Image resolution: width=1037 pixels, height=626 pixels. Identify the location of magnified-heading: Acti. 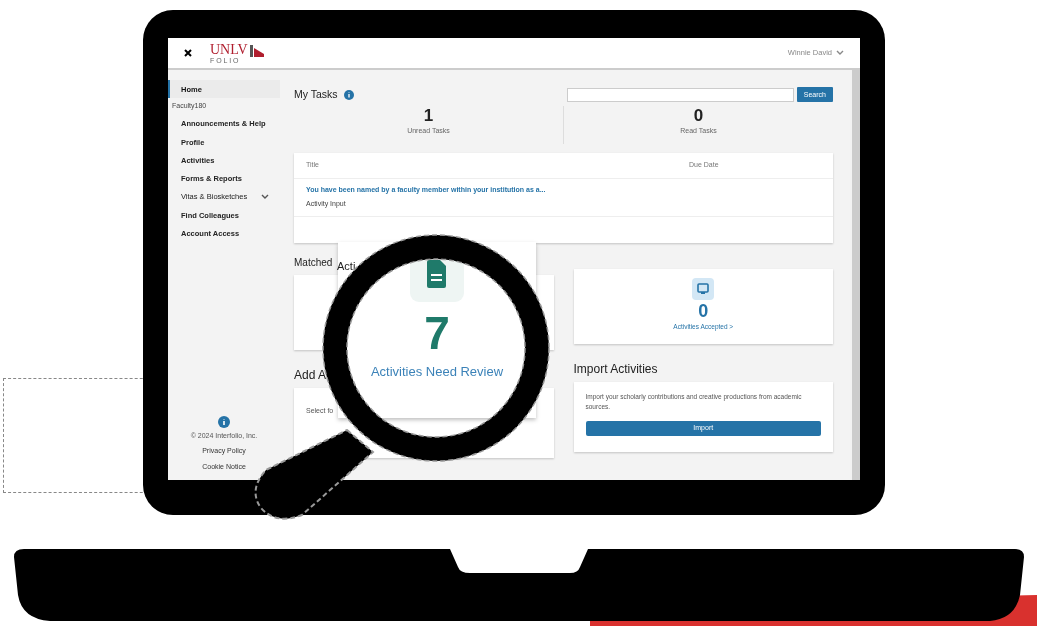
(346, 266).